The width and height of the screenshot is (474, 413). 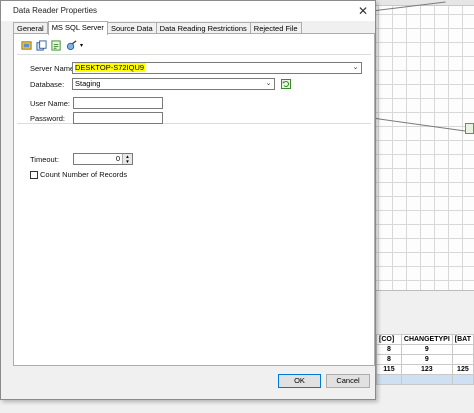 I want to click on grid-column-header: [CO], so click(x=389, y=339).